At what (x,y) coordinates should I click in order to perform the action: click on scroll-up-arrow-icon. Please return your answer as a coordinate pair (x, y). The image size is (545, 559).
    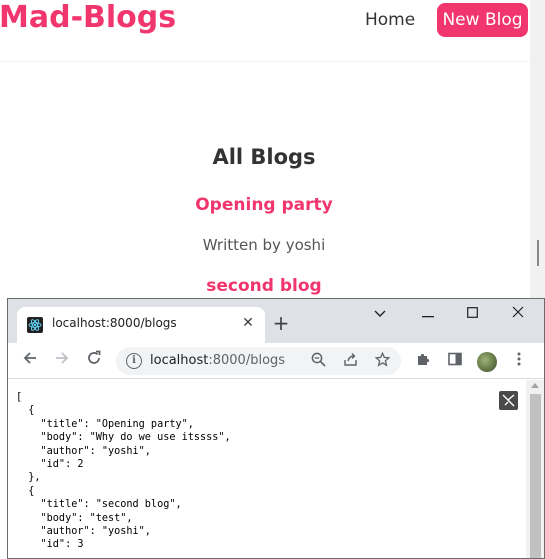
    Looking at the image, I should click on (535, 385).